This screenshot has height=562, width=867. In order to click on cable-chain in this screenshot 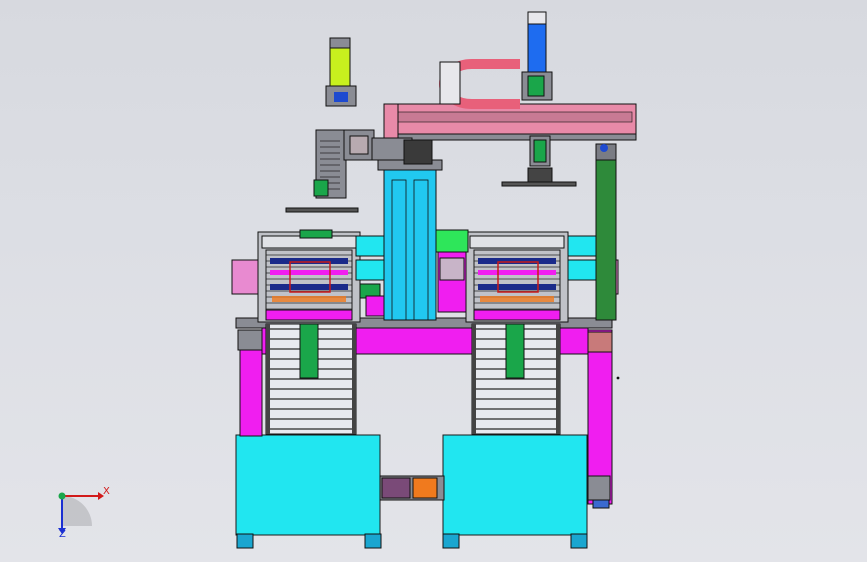, I will do `click(479, 84)`.